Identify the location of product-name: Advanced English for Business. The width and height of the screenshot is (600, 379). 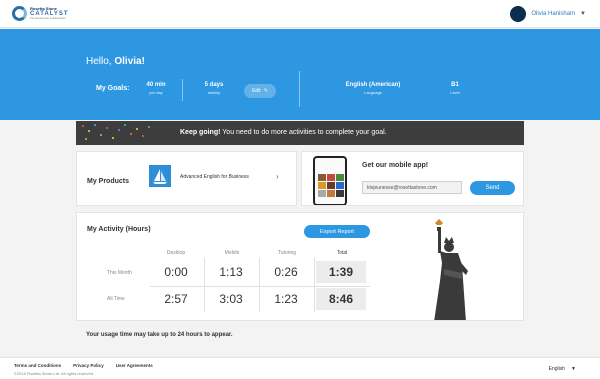
(214, 177).